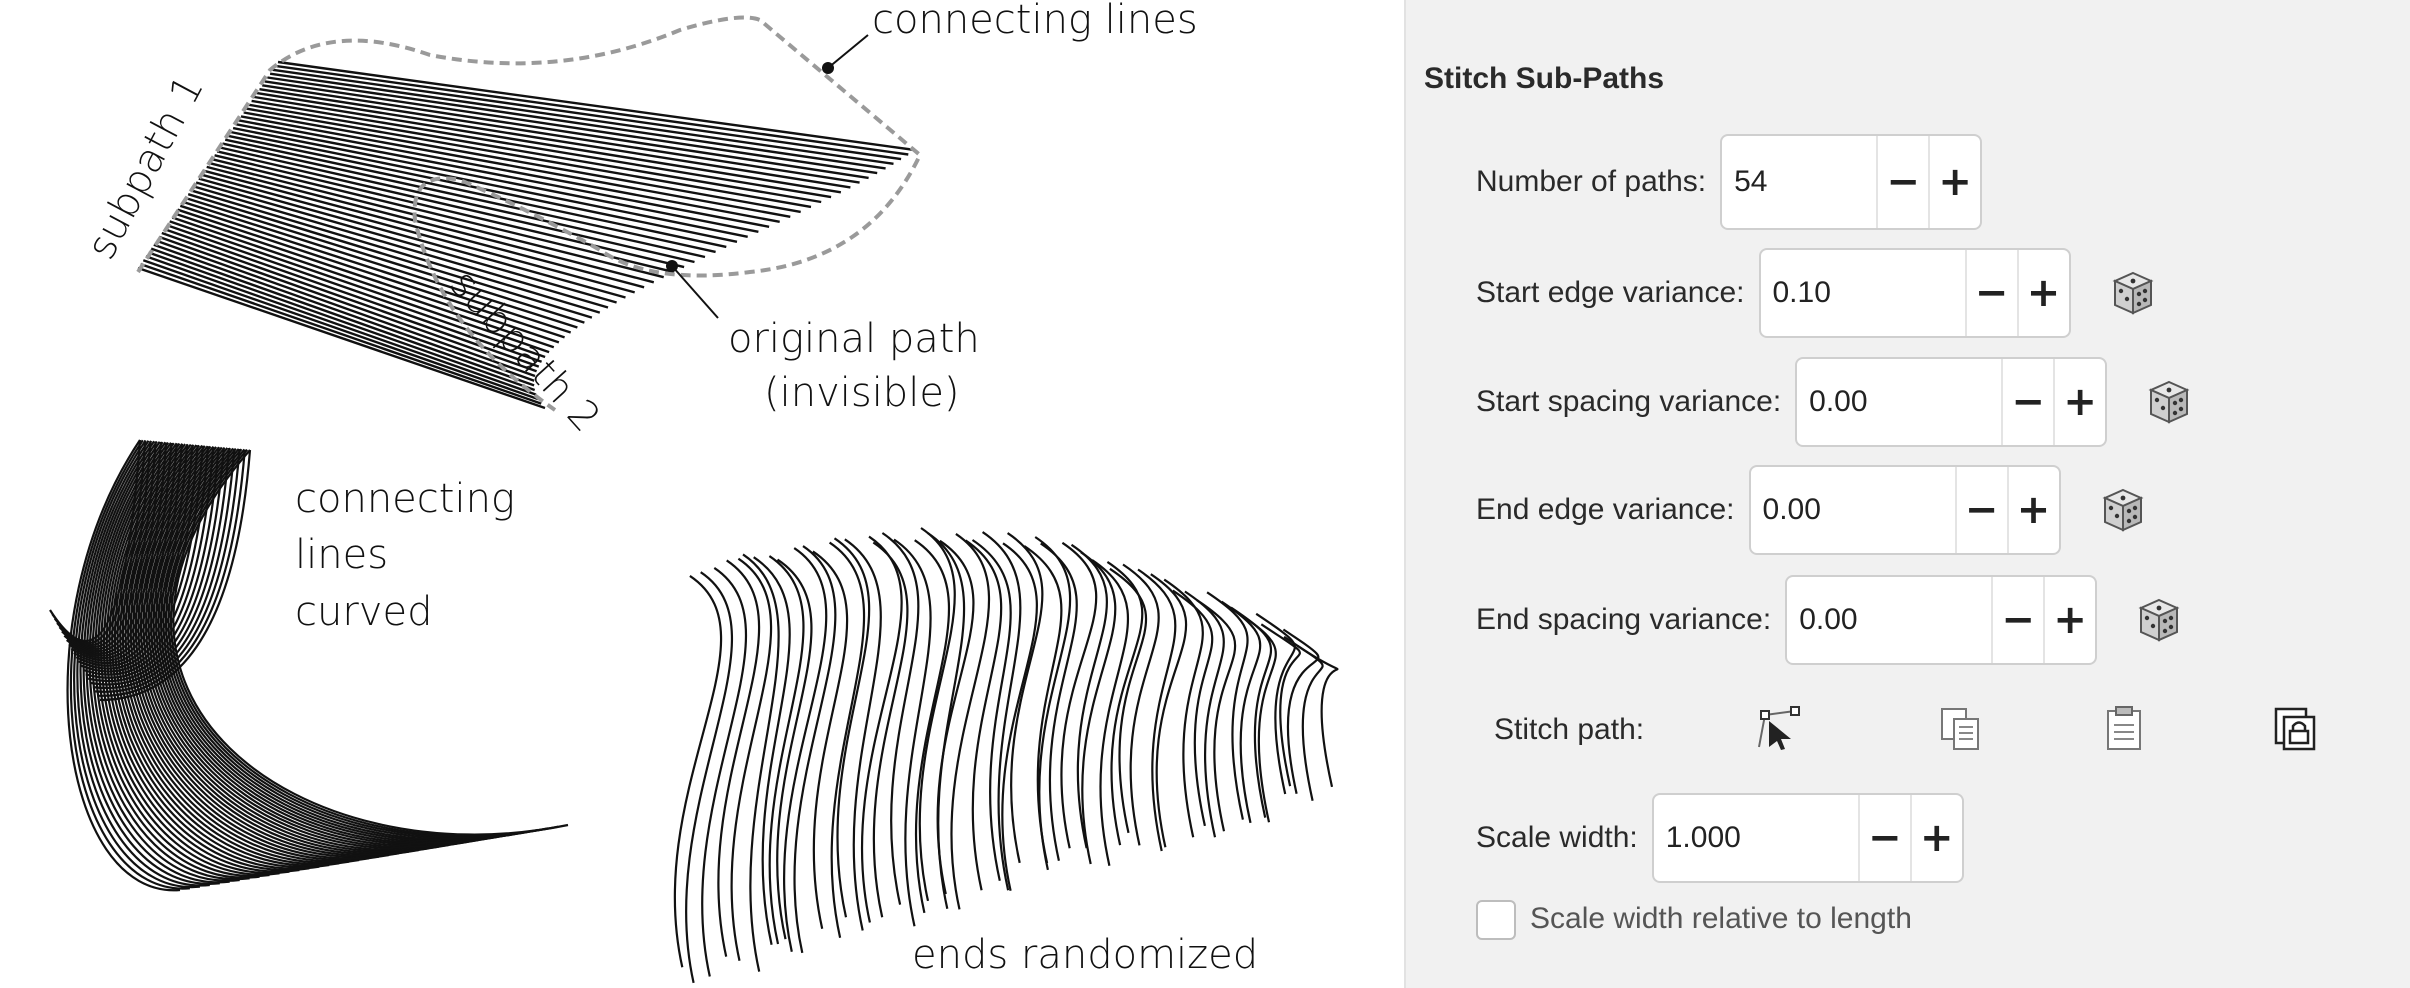  What do you see at coordinates (145, 167) in the screenshot?
I see `label-subpath-1: subpath 1` at bounding box center [145, 167].